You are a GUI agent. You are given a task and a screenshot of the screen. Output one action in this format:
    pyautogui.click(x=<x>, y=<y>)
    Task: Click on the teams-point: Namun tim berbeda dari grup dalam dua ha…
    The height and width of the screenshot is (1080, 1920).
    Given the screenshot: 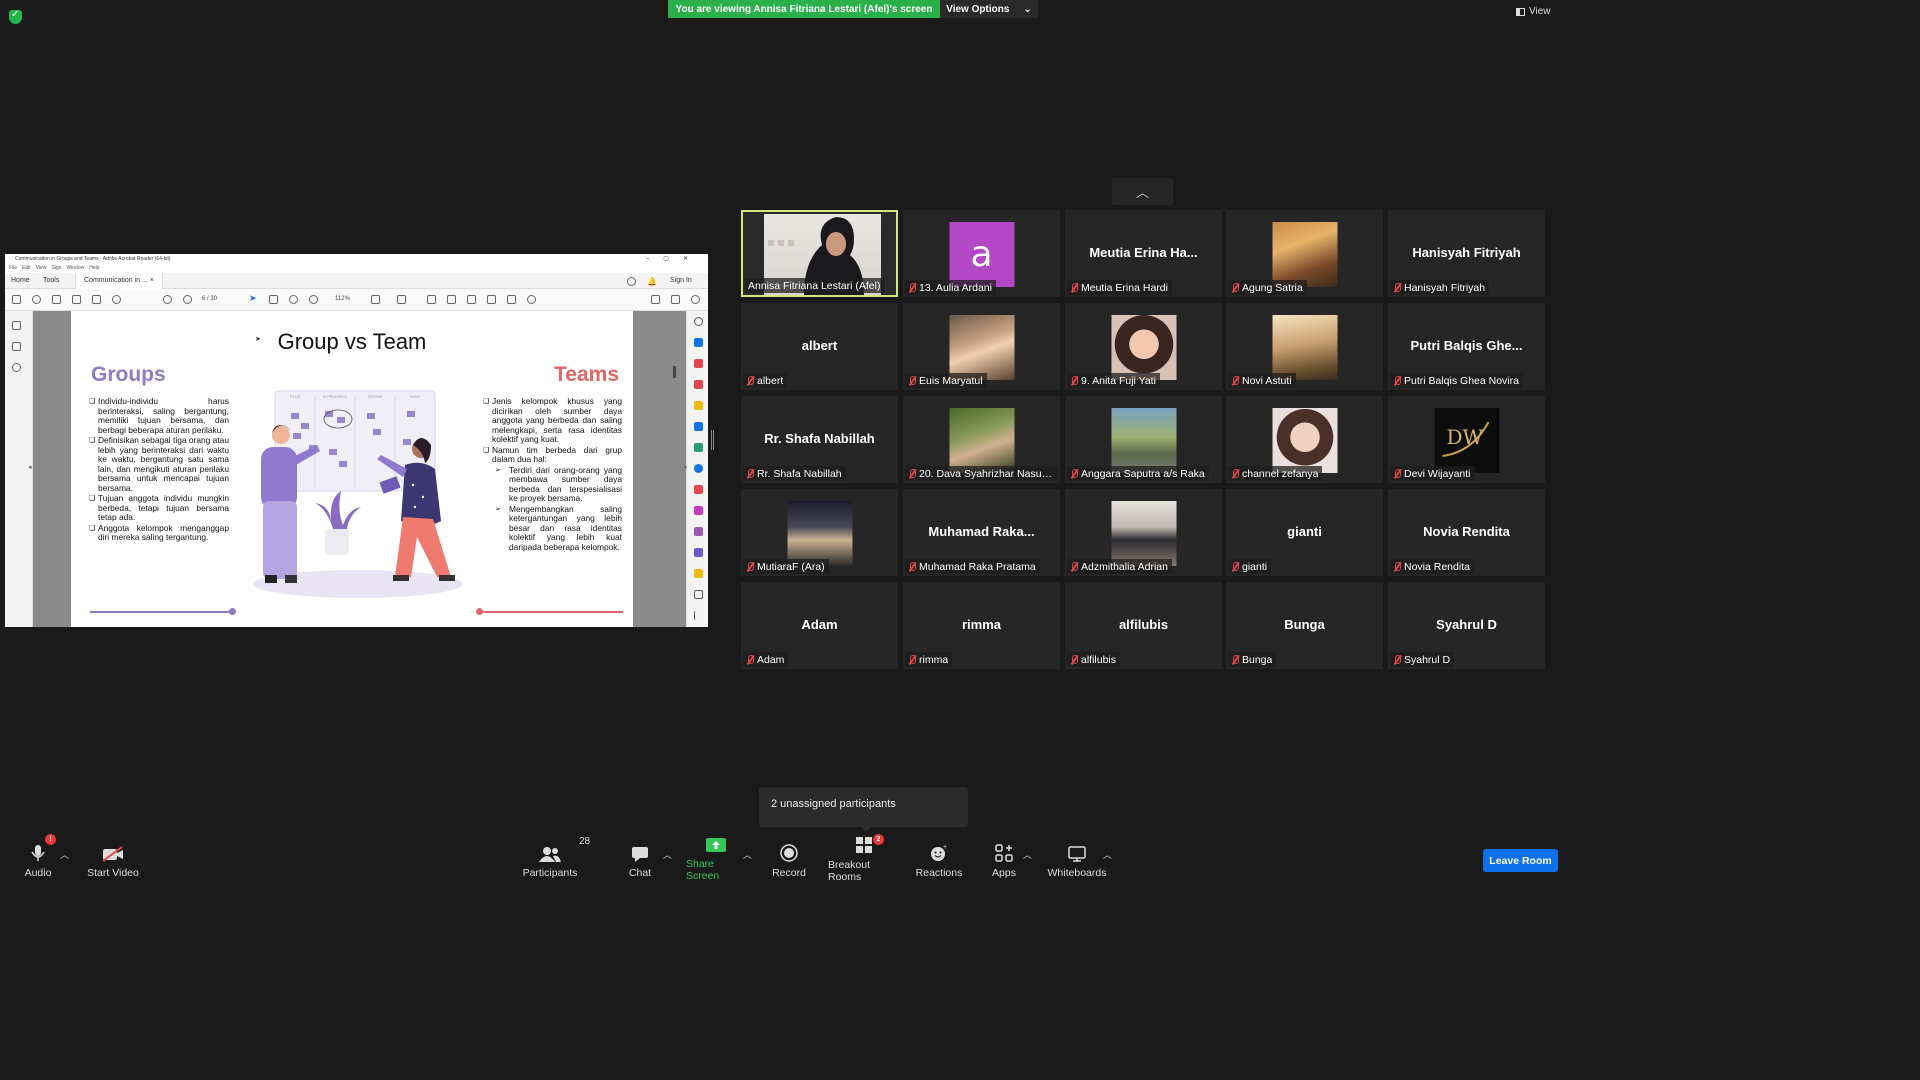 What is the action you would take?
    pyautogui.click(x=552, y=455)
    